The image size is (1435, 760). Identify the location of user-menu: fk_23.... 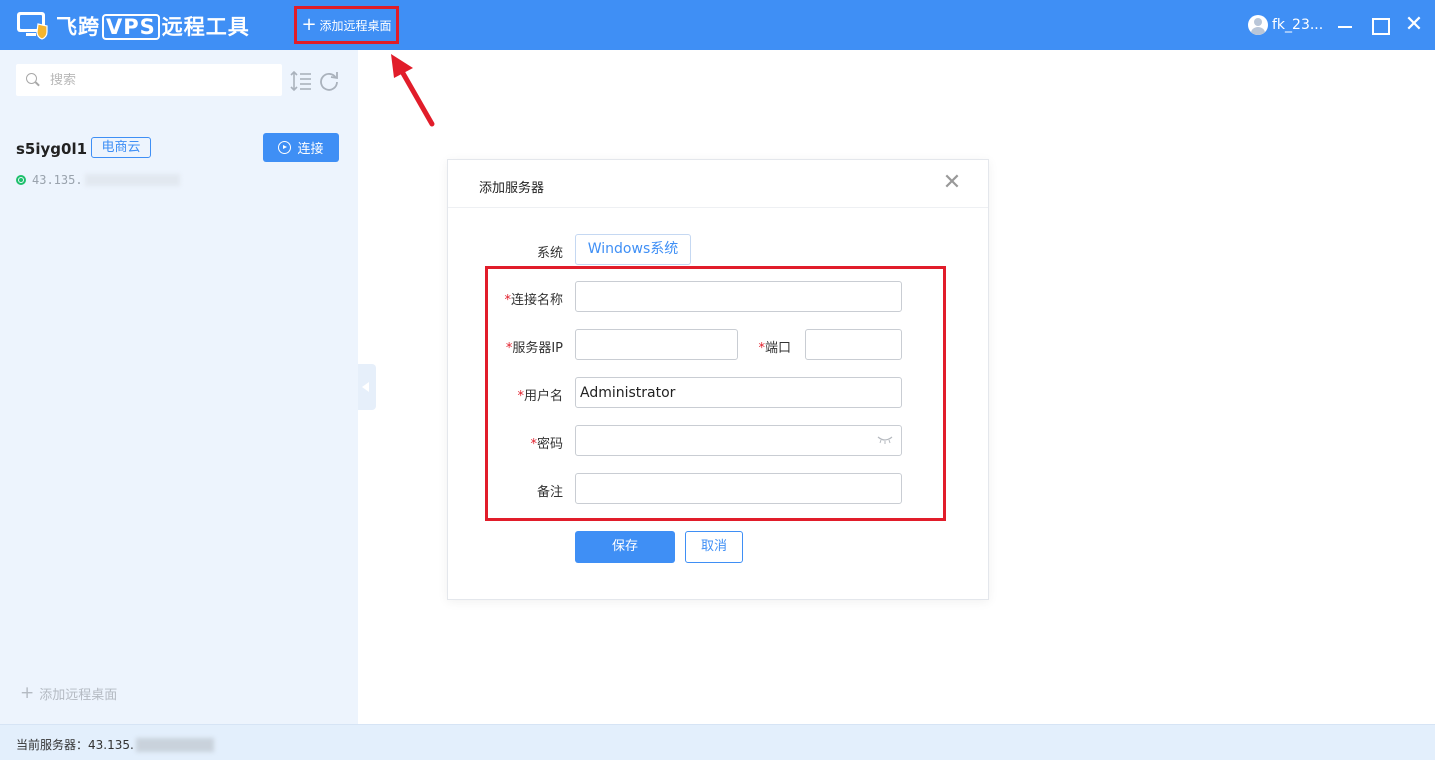
(1285, 25).